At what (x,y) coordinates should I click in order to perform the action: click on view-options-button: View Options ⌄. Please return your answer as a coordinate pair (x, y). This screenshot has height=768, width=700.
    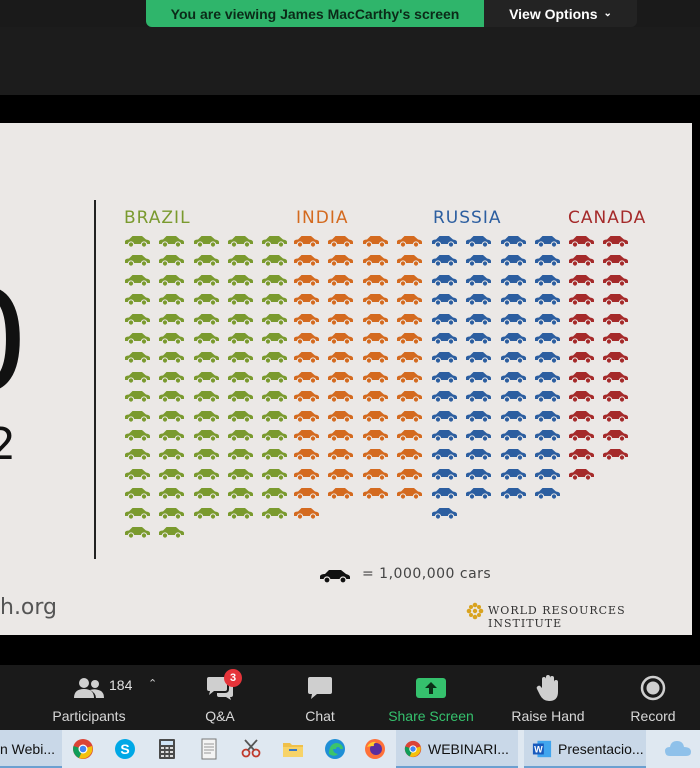
    Looking at the image, I should click on (560, 13).